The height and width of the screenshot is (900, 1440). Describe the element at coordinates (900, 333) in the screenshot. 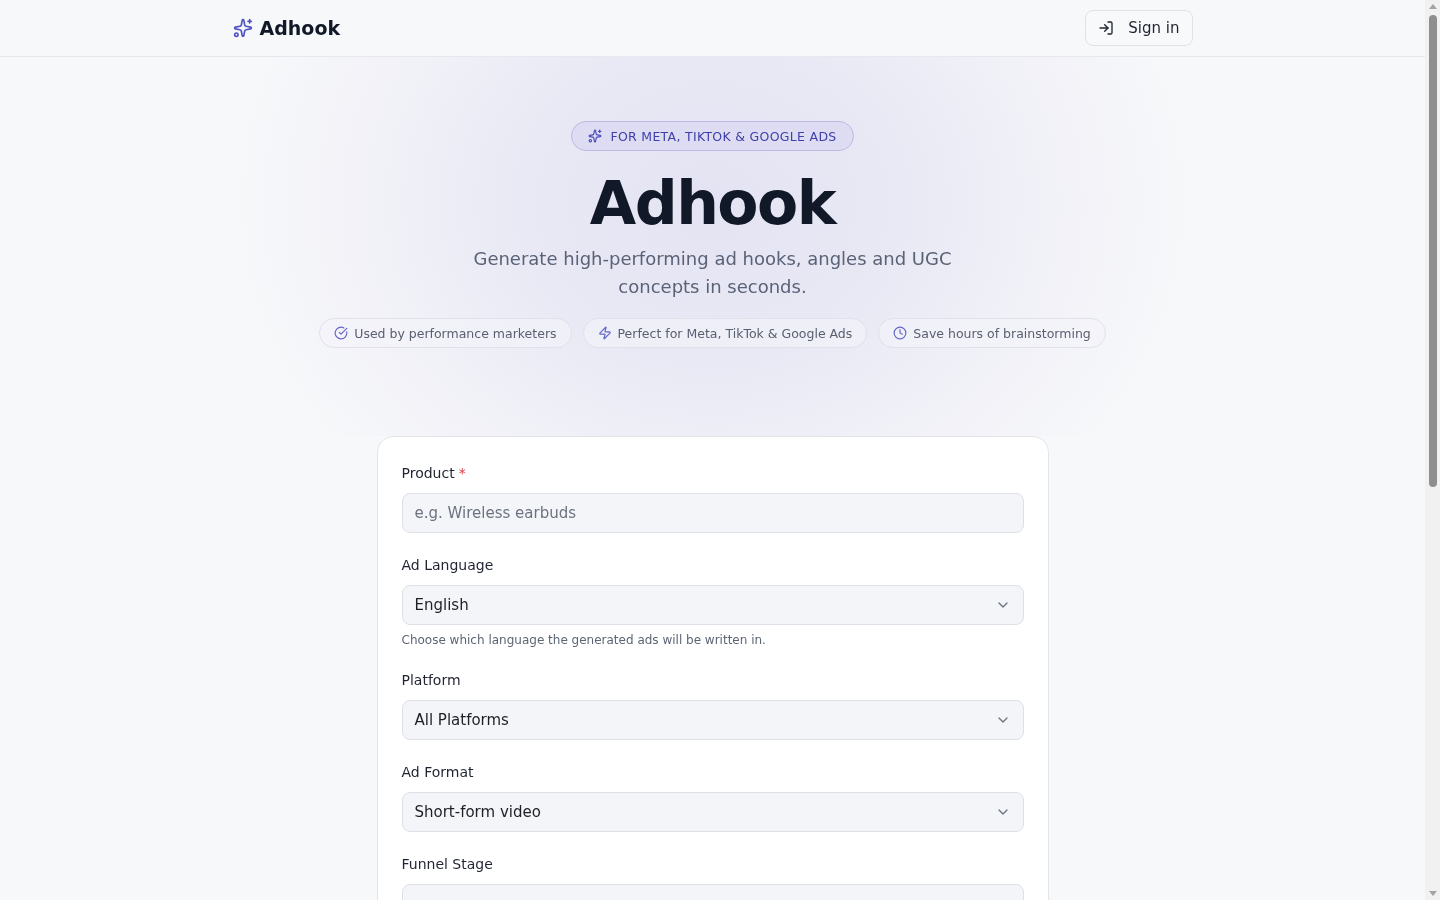

I see `clock-icon` at that location.